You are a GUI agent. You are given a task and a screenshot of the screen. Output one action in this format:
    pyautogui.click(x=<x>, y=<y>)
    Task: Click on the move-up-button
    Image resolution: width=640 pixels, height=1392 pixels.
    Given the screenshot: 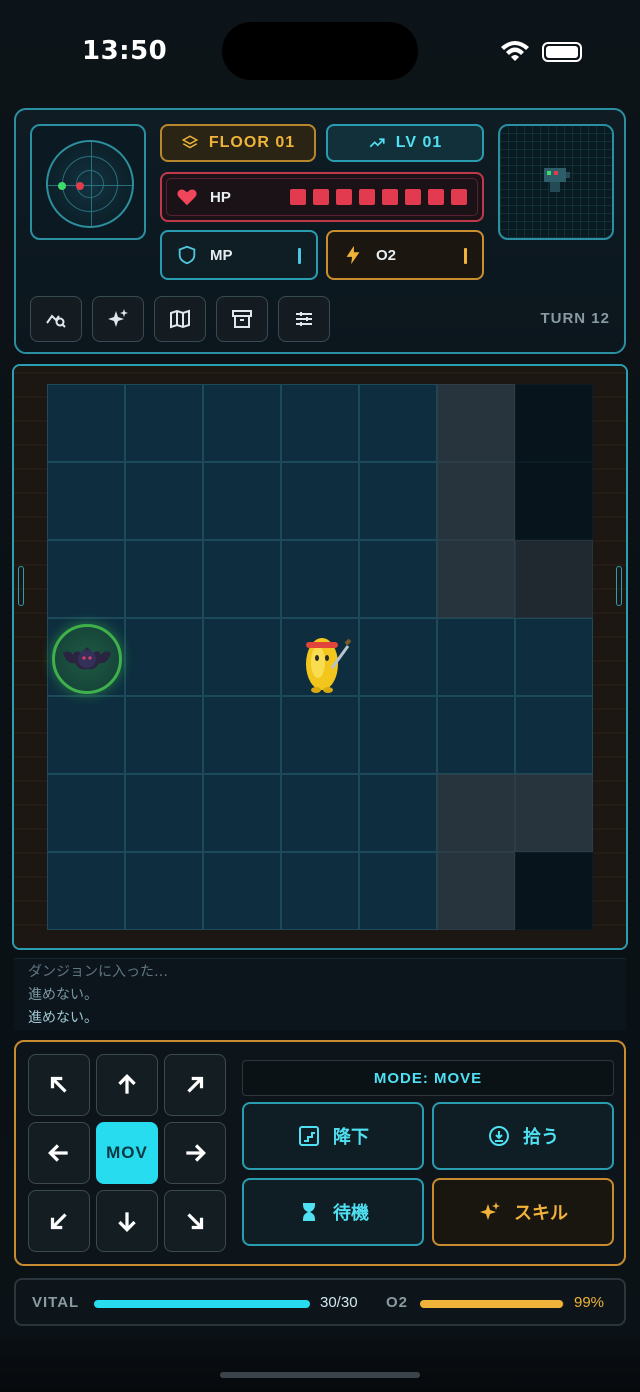 What is the action you would take?
    pyautogui.click(x=127, y=1085)
    